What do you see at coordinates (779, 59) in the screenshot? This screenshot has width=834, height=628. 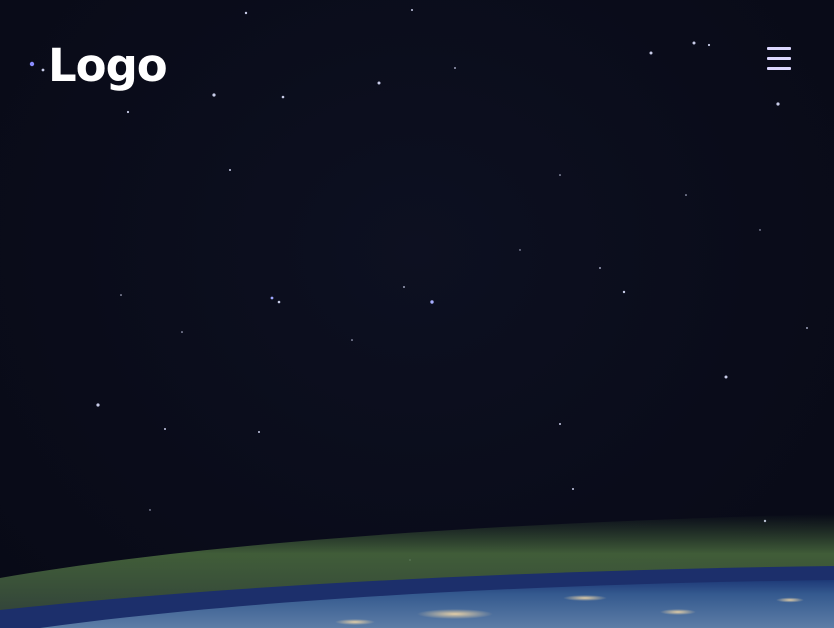 I see `hamburger-menu-button` at bounding box center [779, 59].